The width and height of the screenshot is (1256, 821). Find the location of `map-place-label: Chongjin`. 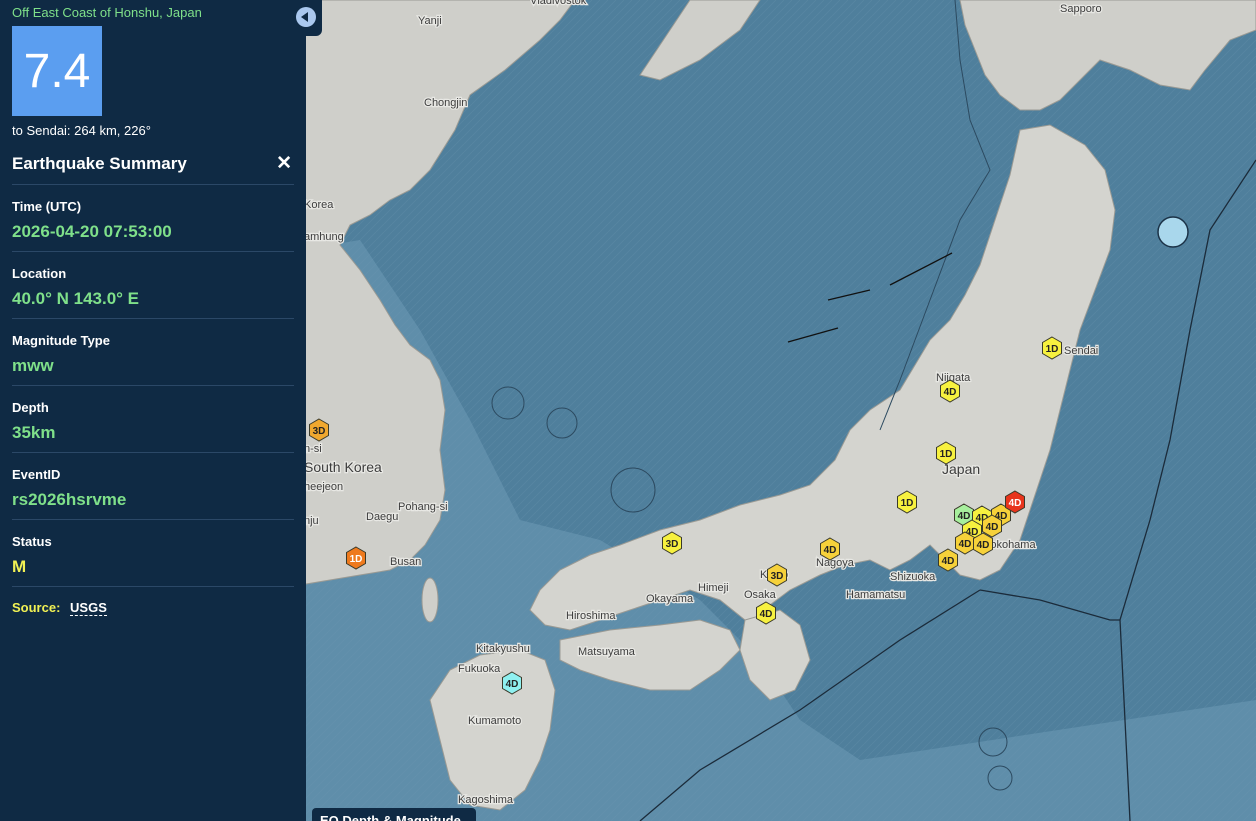

map-place-label: Chongjin is located at coordinates (445, 103).